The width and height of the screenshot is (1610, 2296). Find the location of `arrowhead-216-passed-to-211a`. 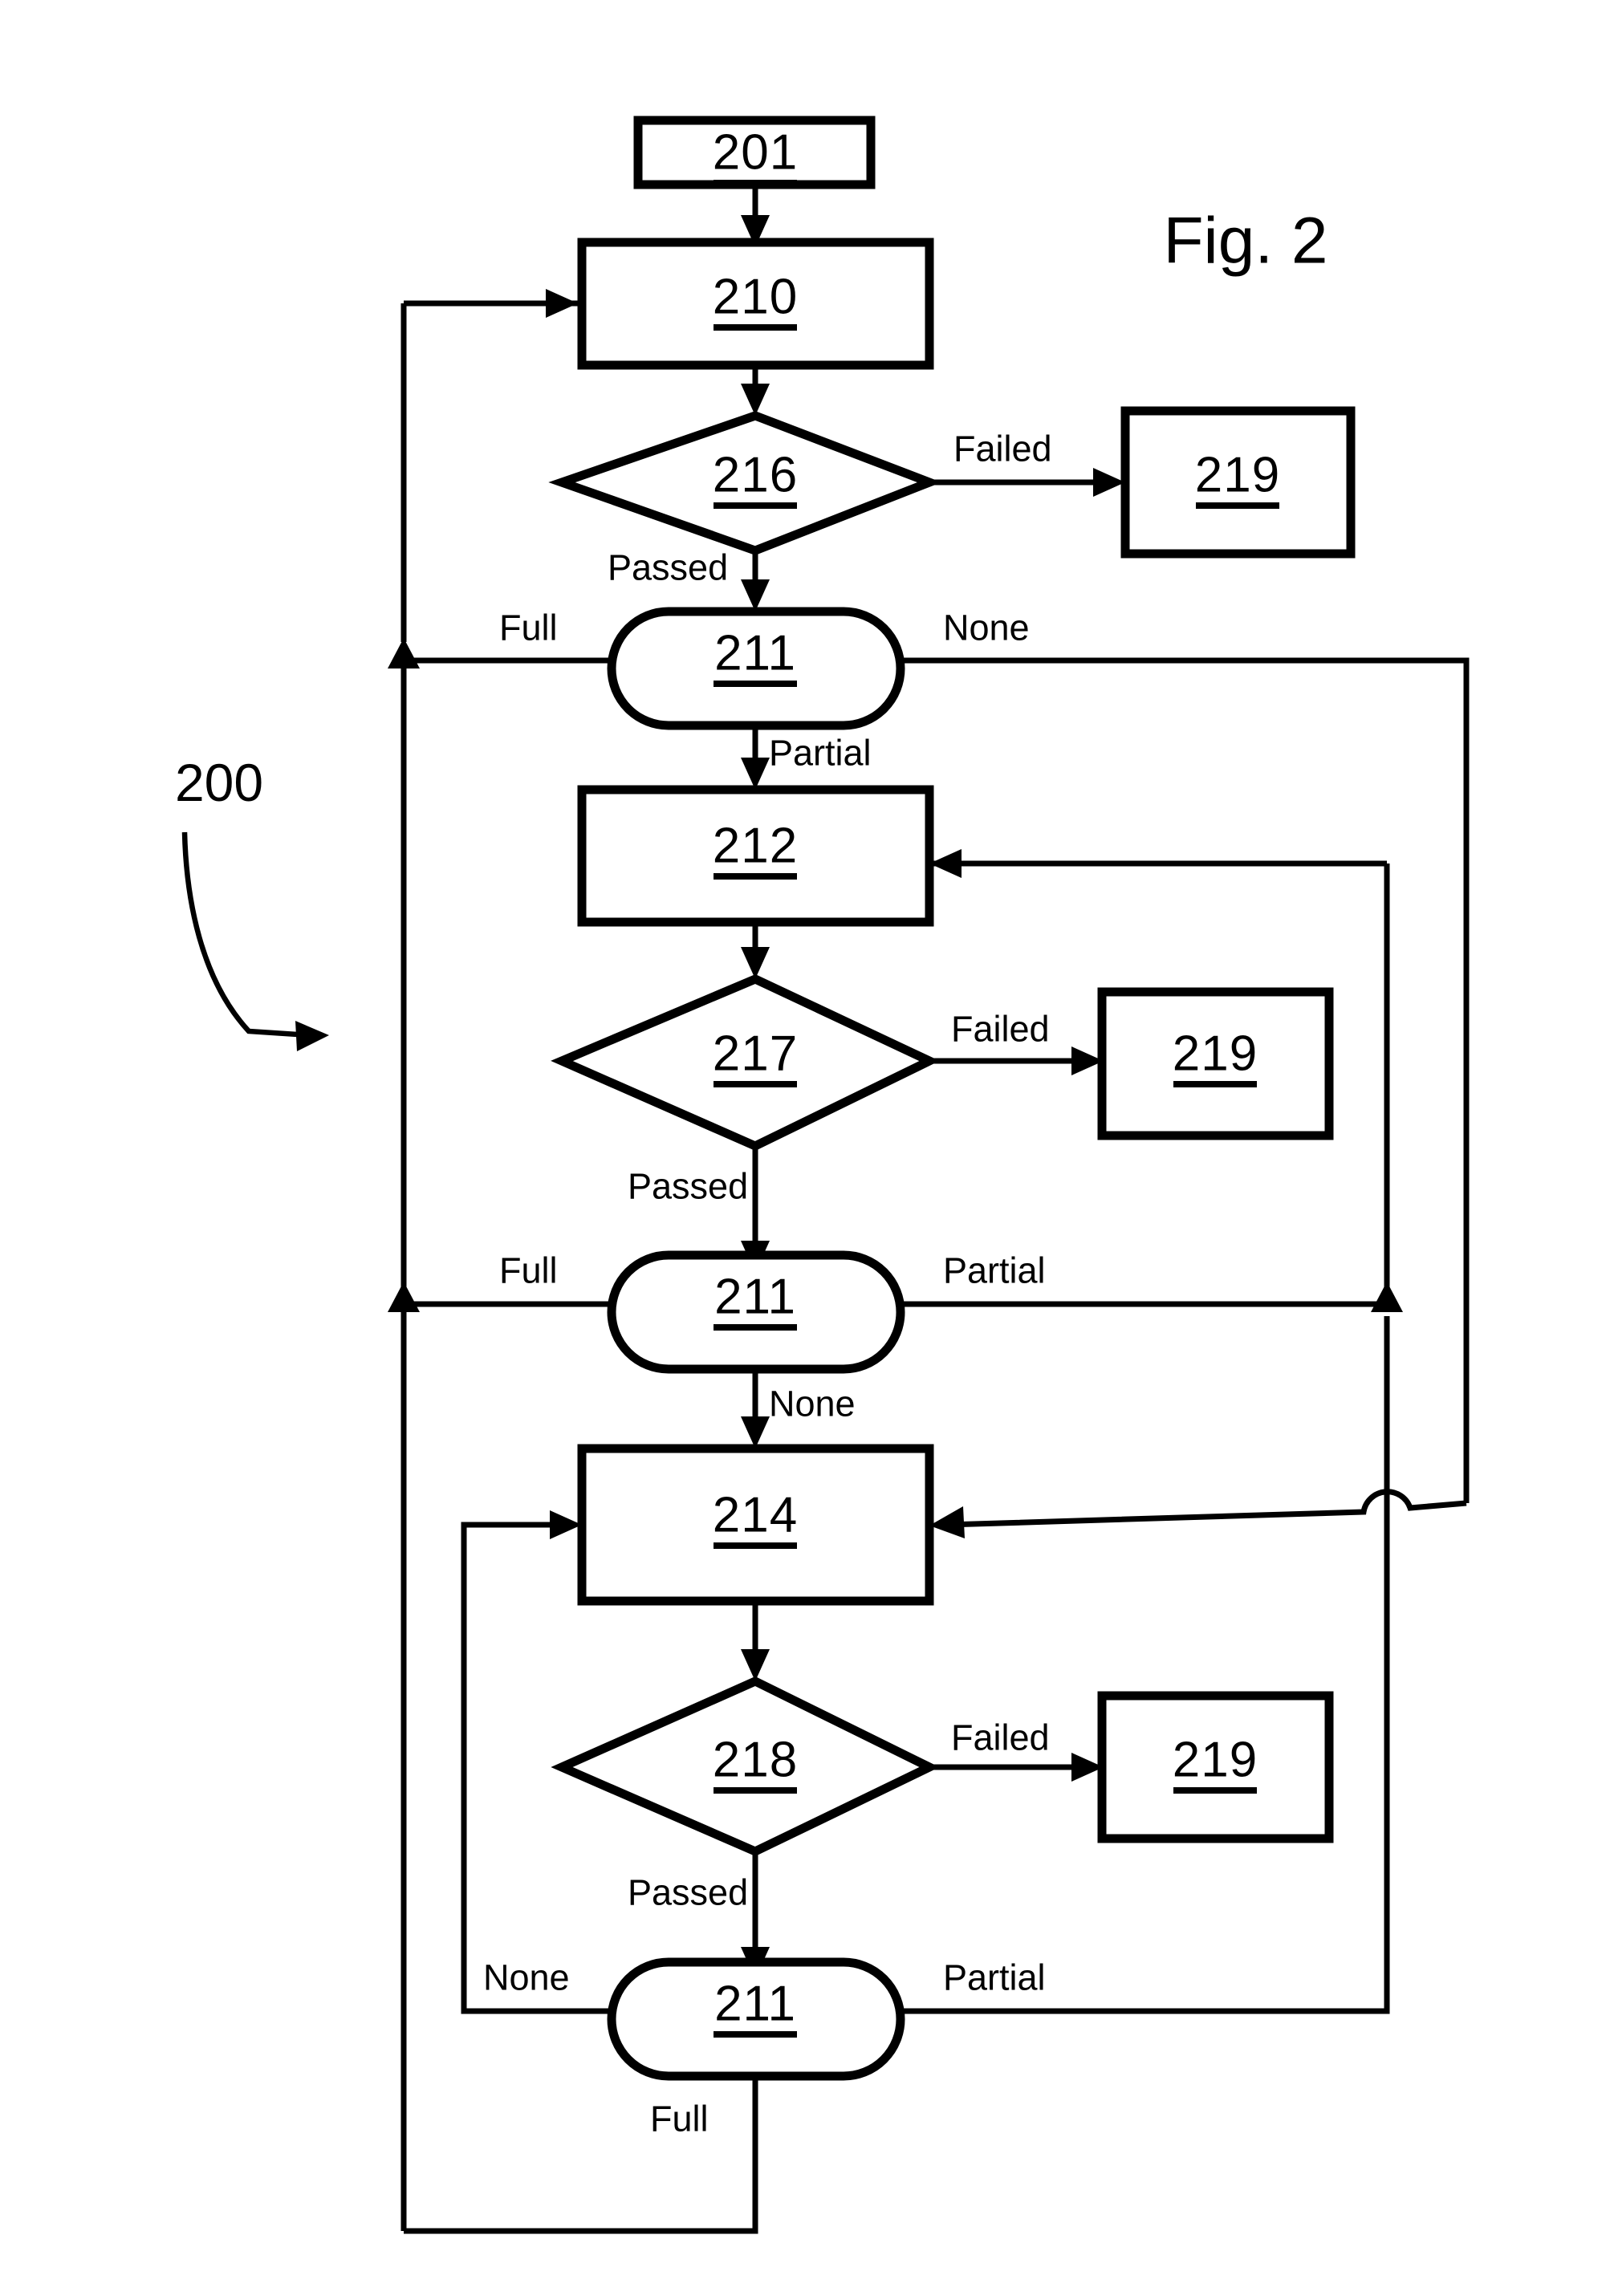

arrowhead-216-passed-to-211a is located at coordinates (755, 595).